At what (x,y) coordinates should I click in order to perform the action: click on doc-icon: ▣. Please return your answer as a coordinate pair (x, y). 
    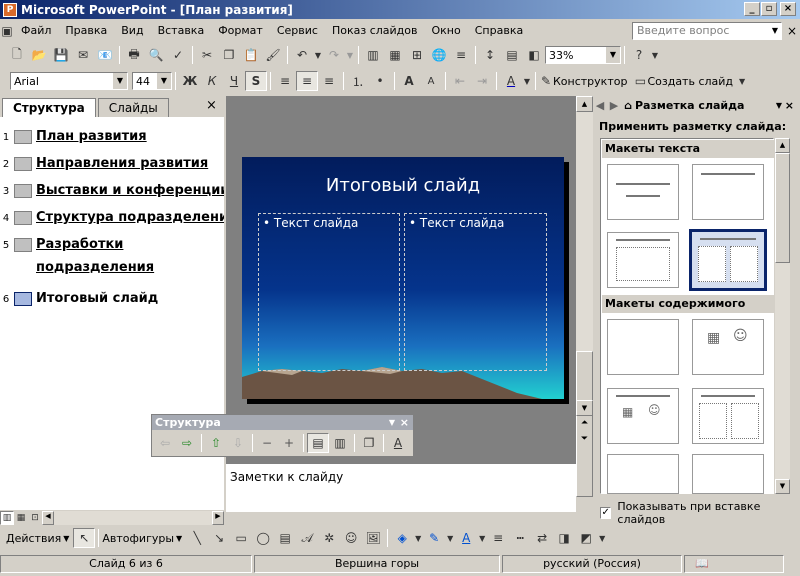
    Looking at the image, I should click on (7, 31).